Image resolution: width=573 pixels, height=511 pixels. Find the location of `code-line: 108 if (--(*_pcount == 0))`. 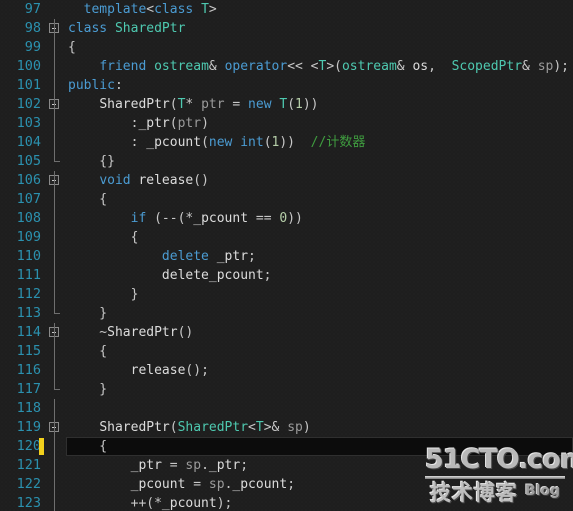

code-line: 108 if (--(*_pcount == 0)) is located at coordinates (286, 218).